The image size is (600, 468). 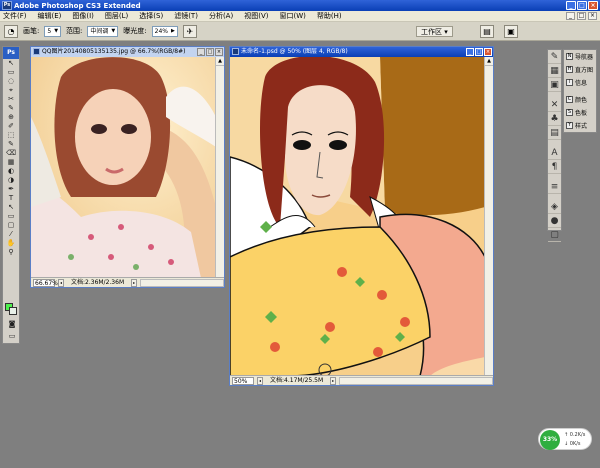 I want to click on palette-well-icon: ▣, so click(x=511, y=31).